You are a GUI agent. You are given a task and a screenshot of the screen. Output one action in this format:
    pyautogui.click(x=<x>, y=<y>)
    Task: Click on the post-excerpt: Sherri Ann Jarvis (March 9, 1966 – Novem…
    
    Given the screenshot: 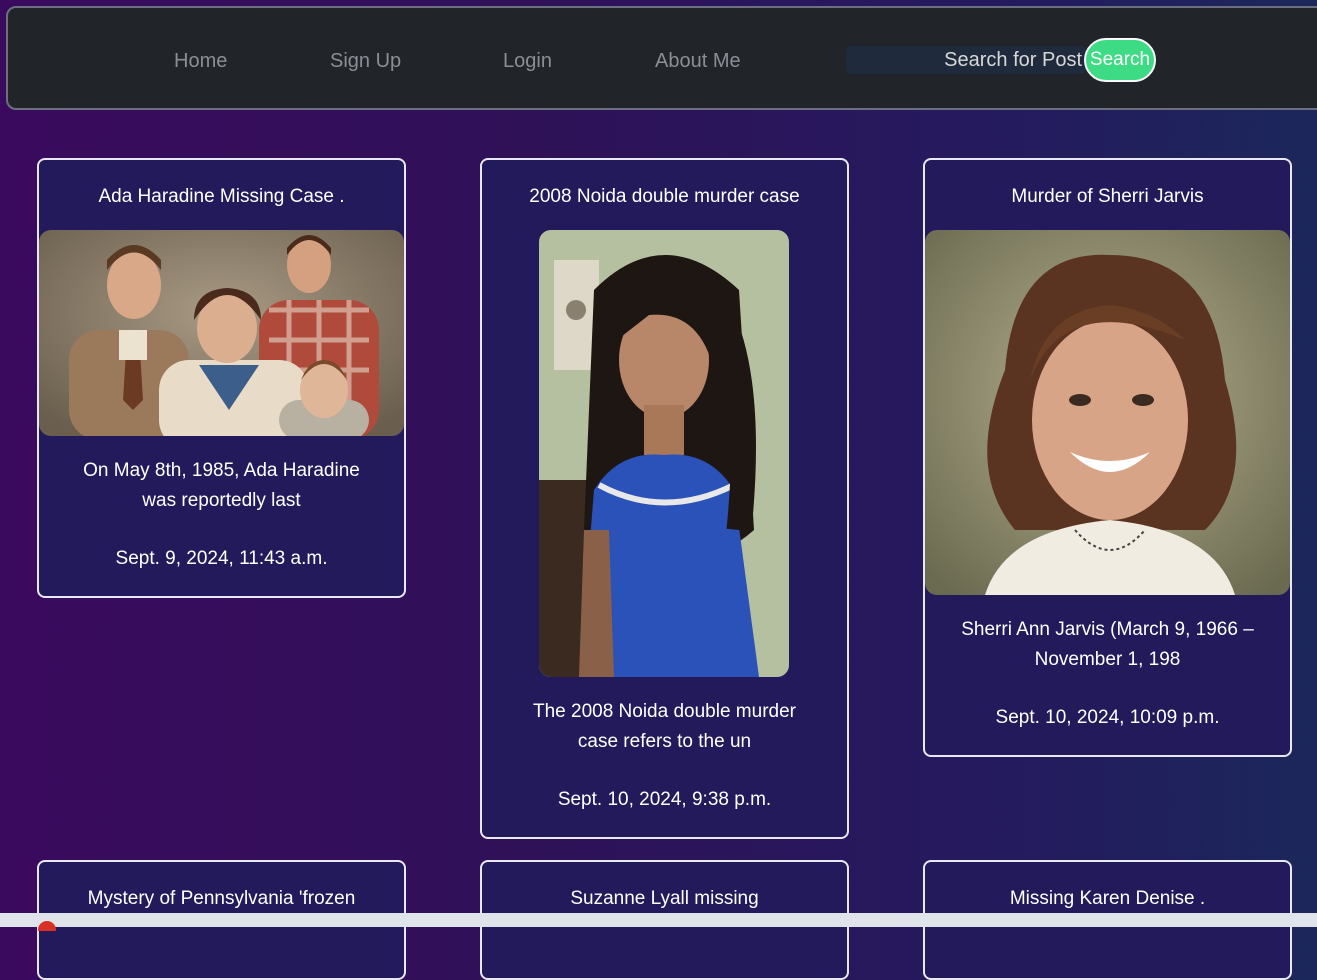 What is the action you would take?
    pyautogui.click(x=1107, y=644)
    